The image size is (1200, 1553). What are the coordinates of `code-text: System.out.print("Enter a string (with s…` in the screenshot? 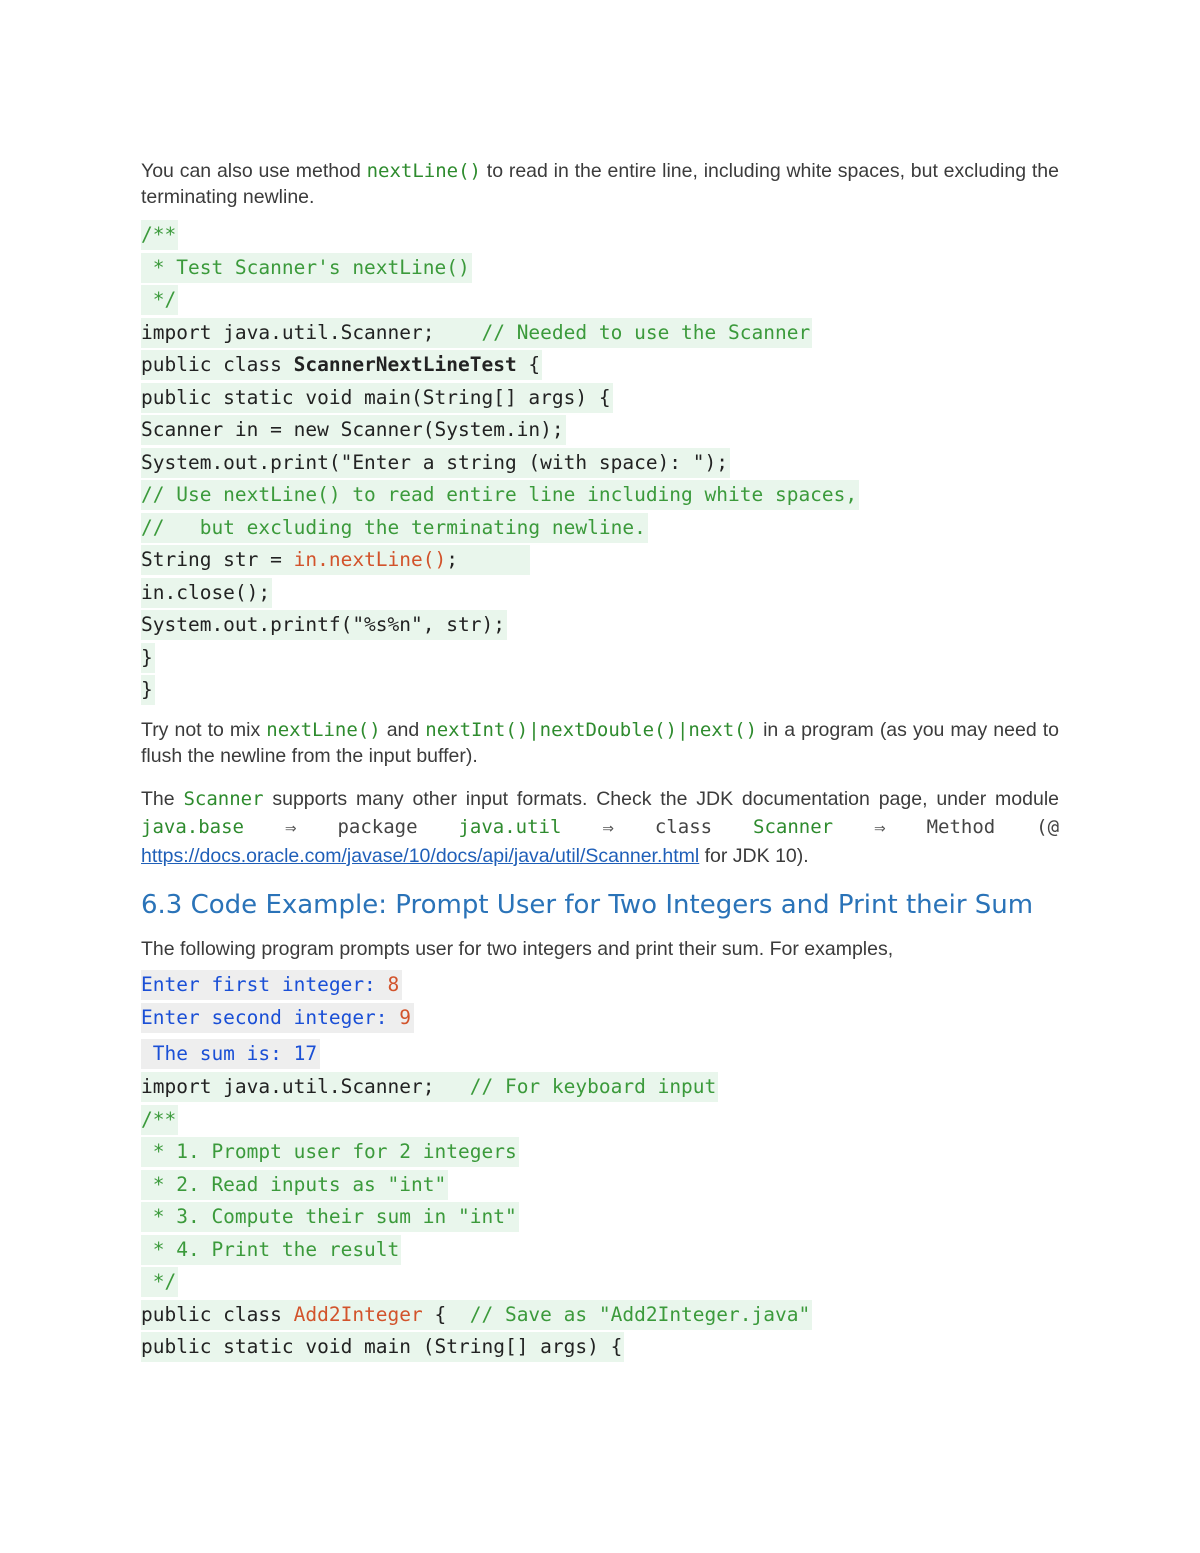 It's located at (434, 462).